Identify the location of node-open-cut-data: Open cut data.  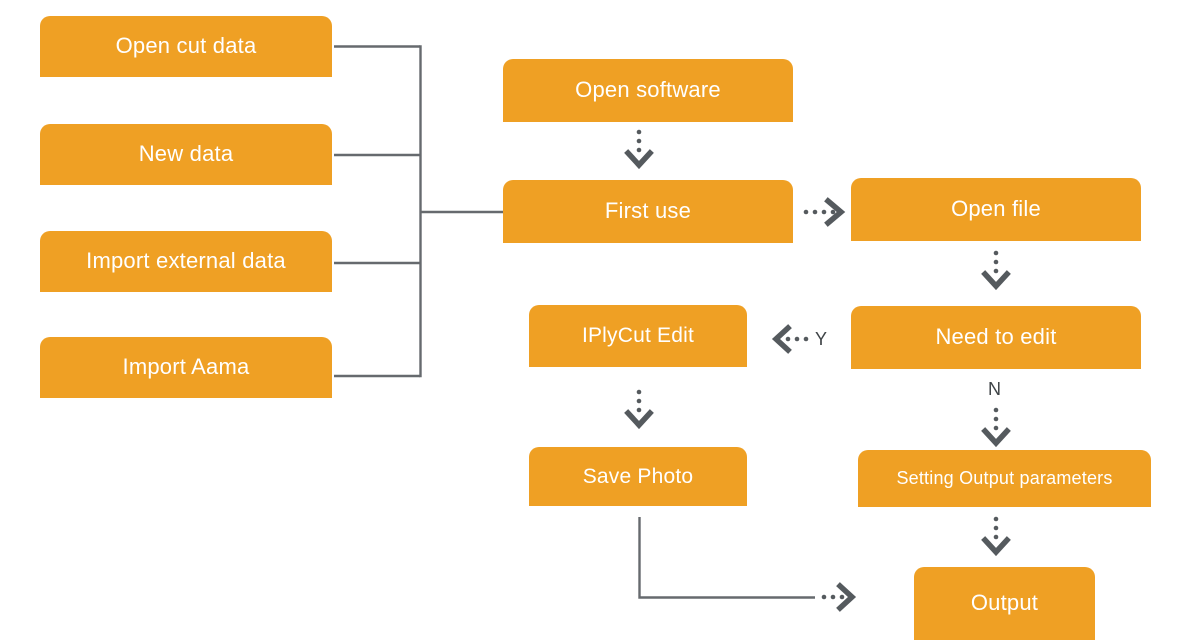
(186, 46).